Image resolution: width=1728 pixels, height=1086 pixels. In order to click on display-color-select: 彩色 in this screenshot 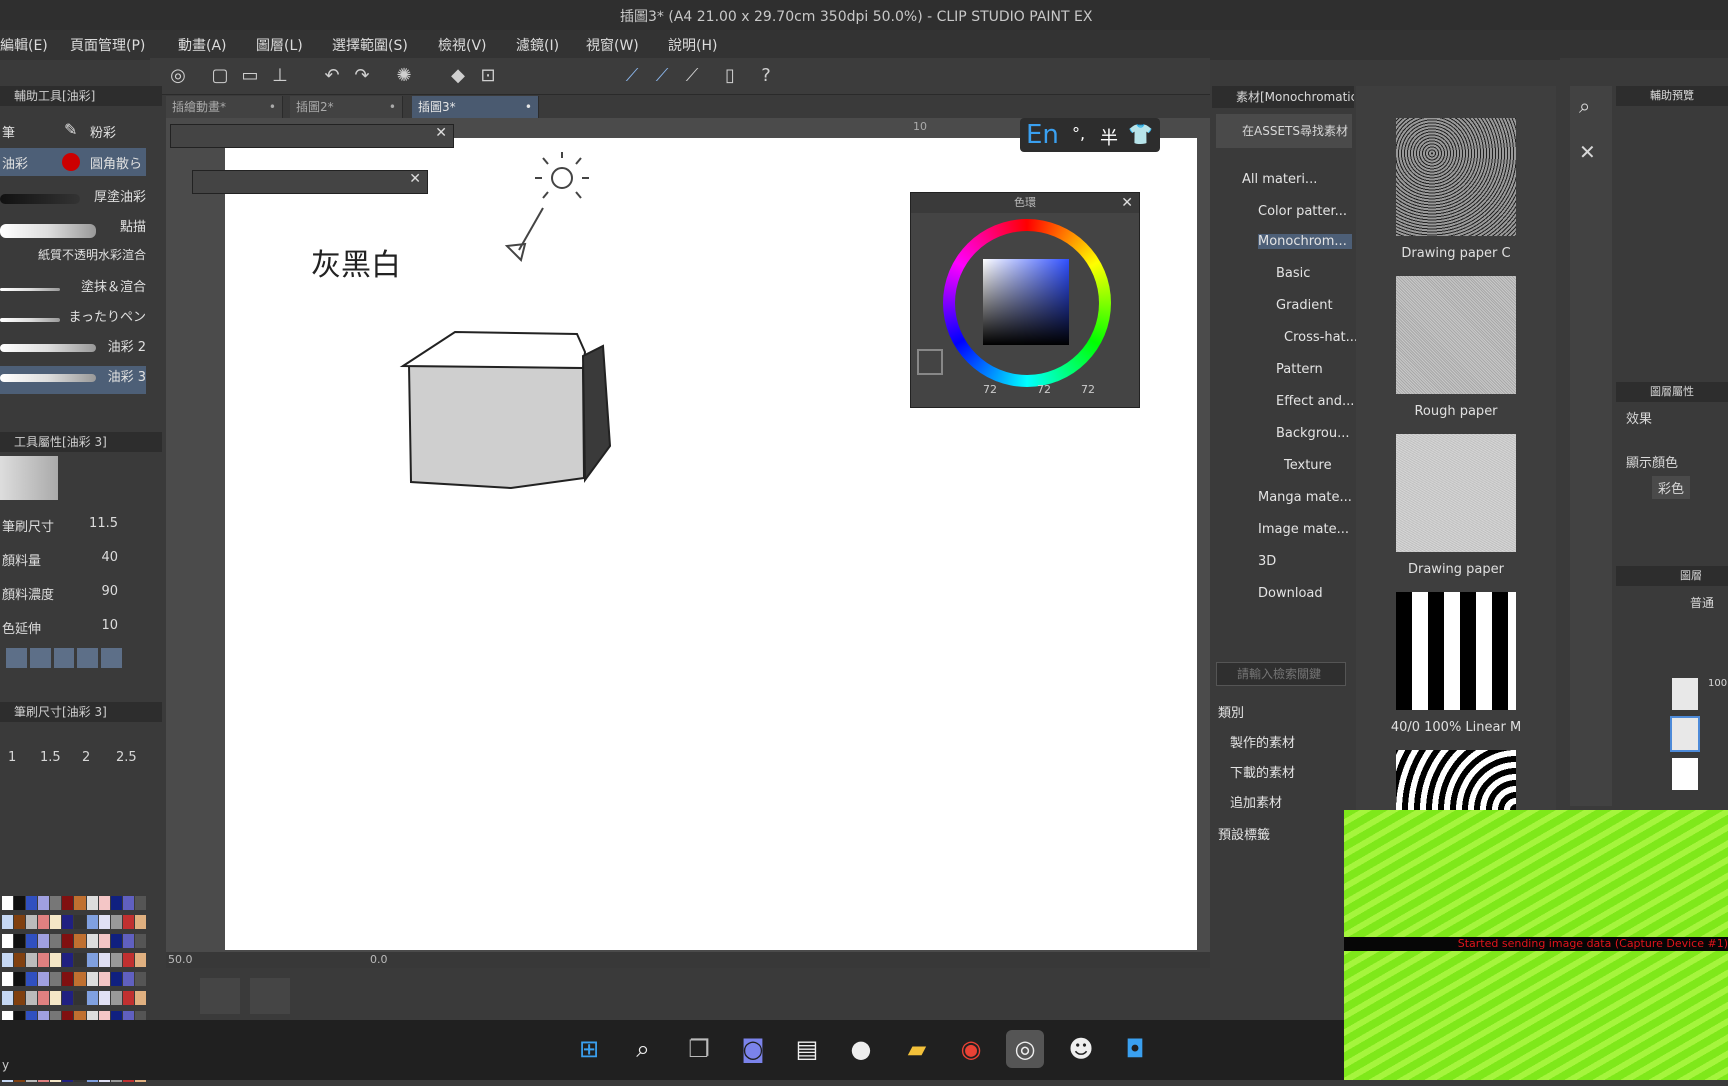, I will do `click(1671, 487)`.